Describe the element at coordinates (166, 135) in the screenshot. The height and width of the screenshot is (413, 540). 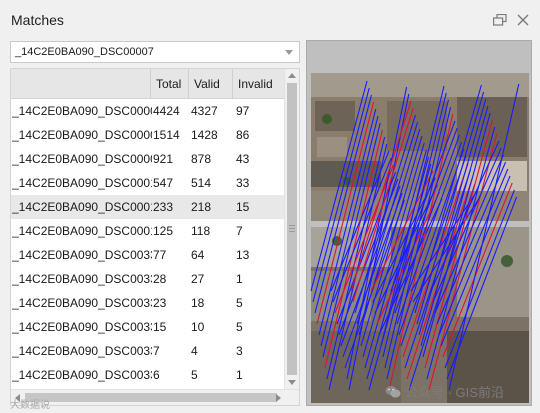
I see `cell-total: 1514` at that location.